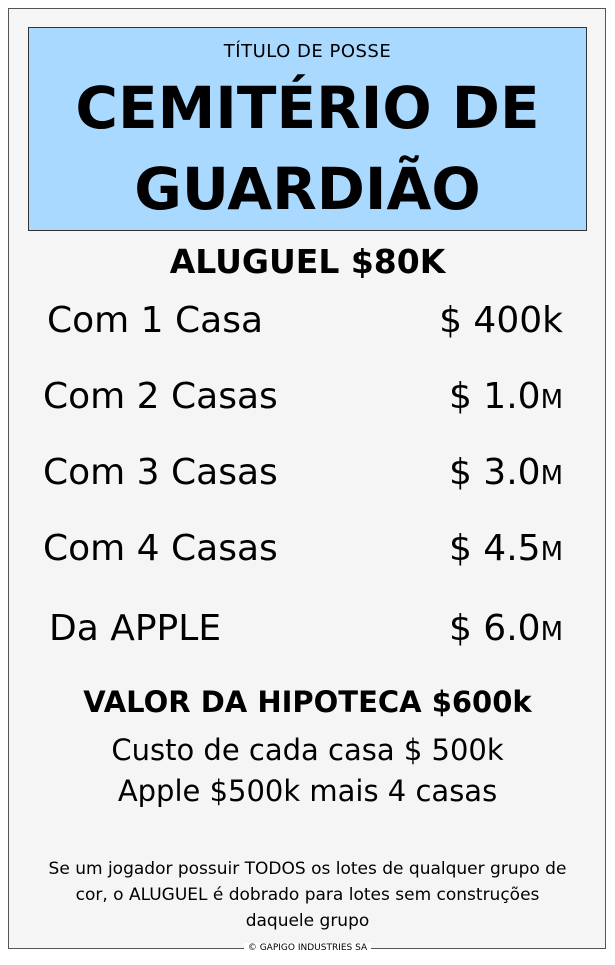  I want to click on deed-label: TÍTULO DE POSSE, so click(307, 51).